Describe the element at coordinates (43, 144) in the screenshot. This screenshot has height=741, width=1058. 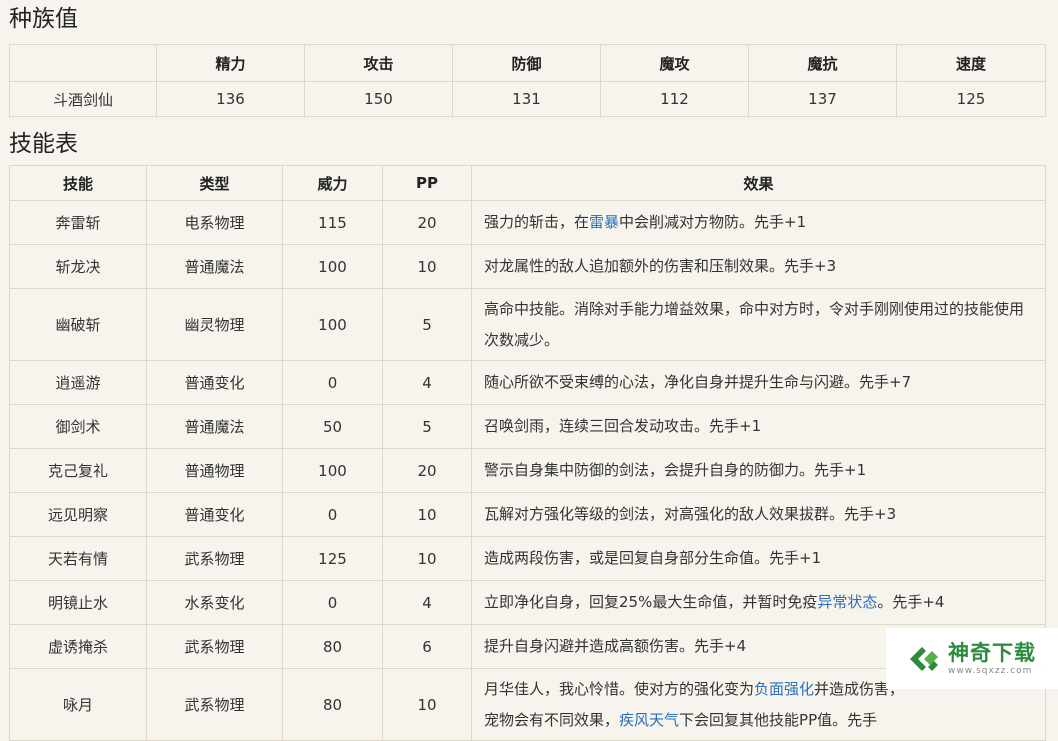
I see `skills-heading: 技能表` at that location.